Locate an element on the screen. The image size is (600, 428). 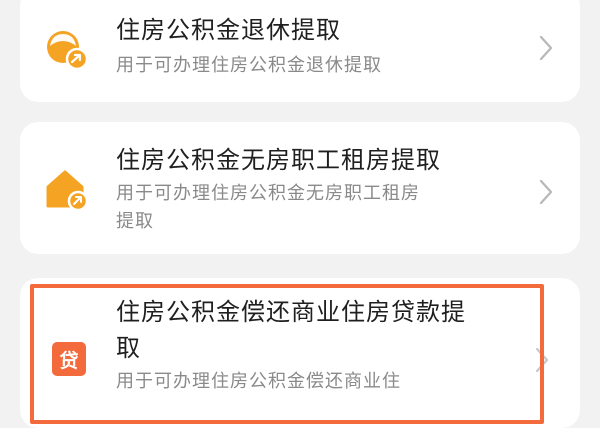
loan-icon: 贷 is located at coordinates (69, 359).